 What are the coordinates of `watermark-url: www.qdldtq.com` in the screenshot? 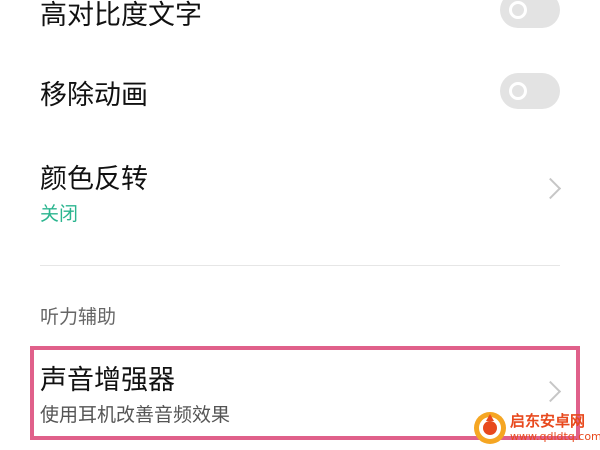 It's located at (555, 436).